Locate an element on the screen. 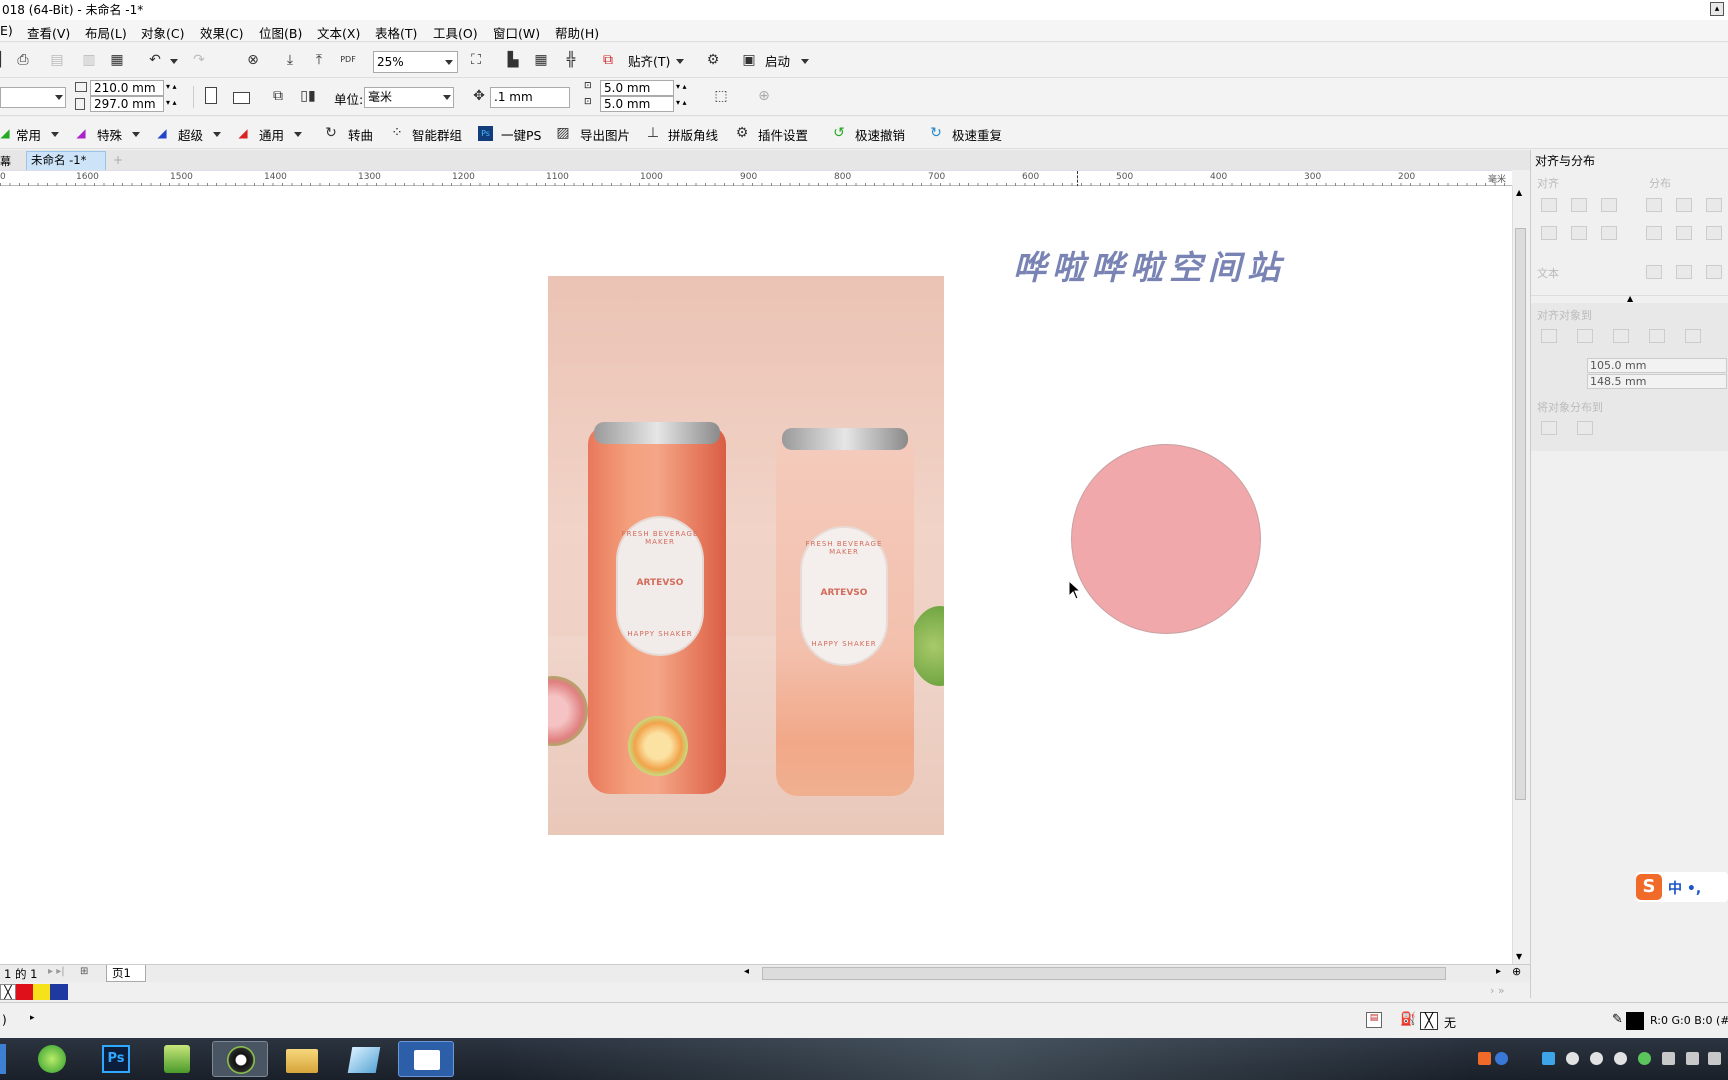 The height and width of the screenshot is (1080, 1728). color-swatch-red is located at coordinates (24, 992).